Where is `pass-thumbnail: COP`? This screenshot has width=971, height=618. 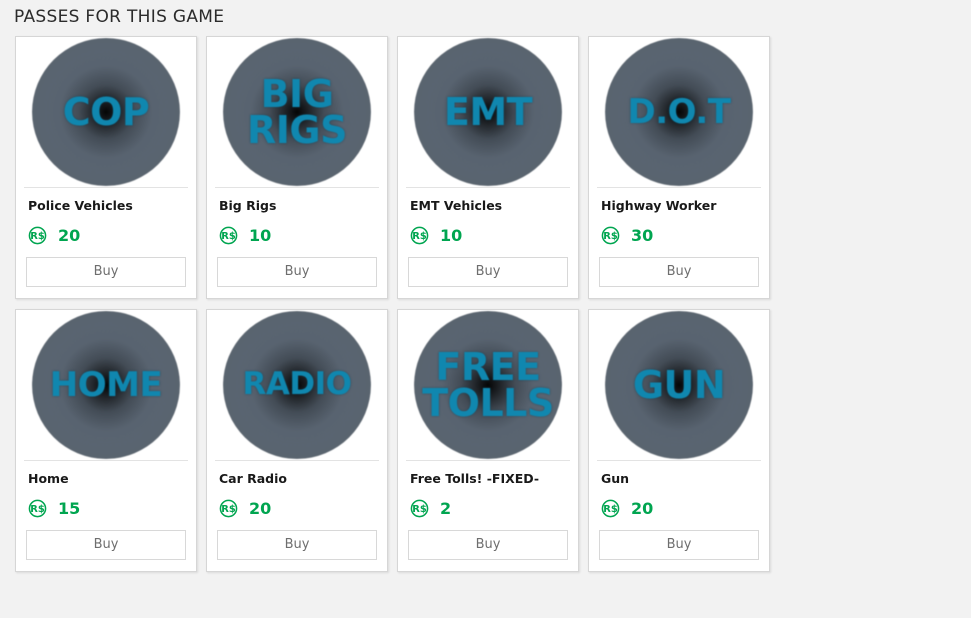 pass-thumbnail: COP is located at coordinates (106, 112).